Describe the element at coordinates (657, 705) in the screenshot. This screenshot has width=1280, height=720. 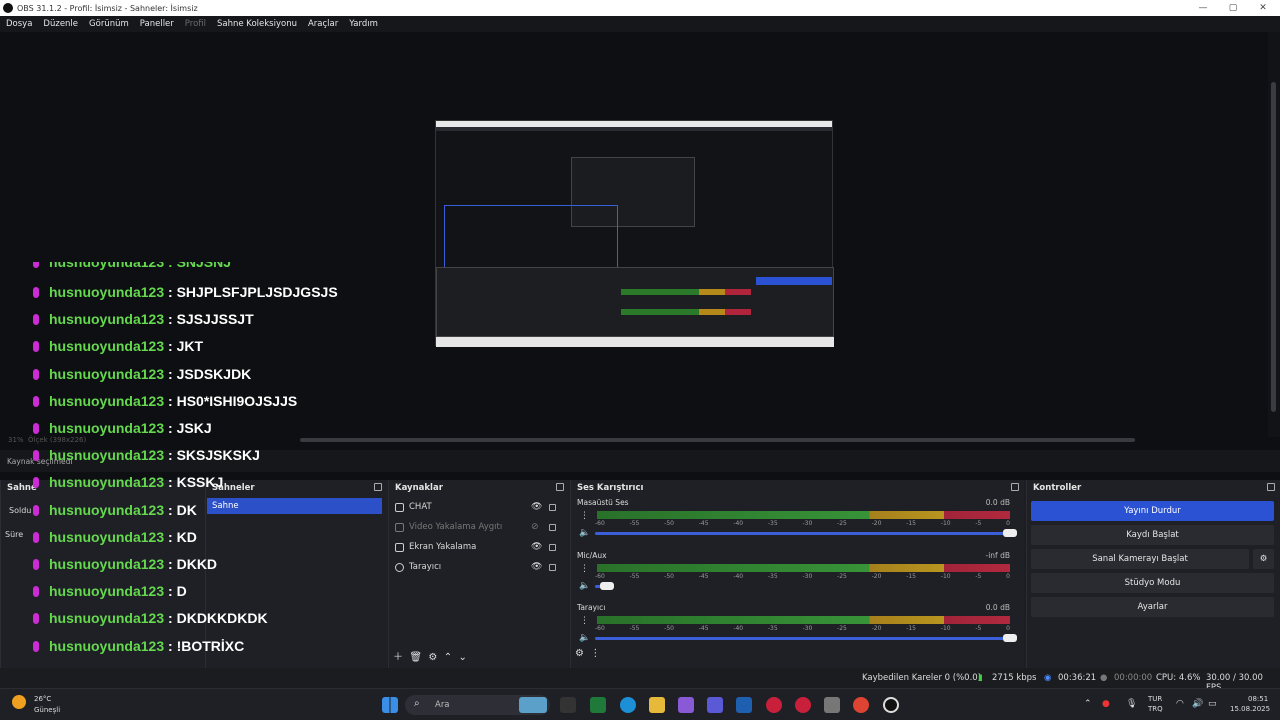
I see `folder-icon` at that location.